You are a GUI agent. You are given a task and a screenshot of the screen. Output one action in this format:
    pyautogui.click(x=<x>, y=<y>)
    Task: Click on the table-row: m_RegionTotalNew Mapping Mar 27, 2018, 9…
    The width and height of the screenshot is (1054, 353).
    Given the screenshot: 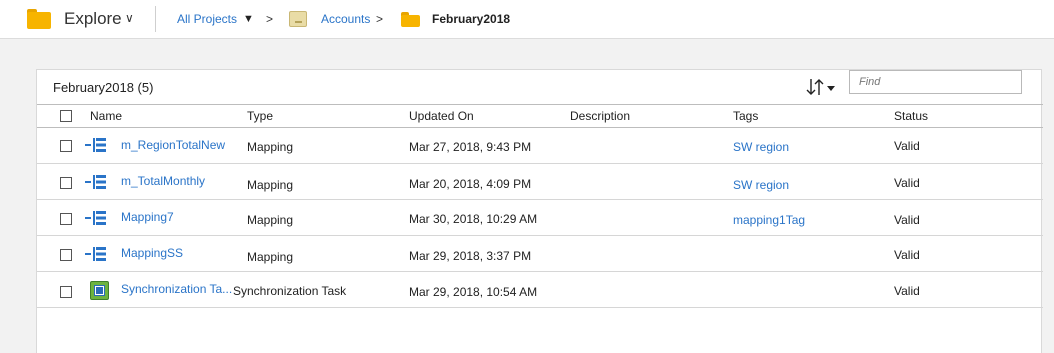 What is the action you would take?
    pyautogui.click(x=540, y=146)
    